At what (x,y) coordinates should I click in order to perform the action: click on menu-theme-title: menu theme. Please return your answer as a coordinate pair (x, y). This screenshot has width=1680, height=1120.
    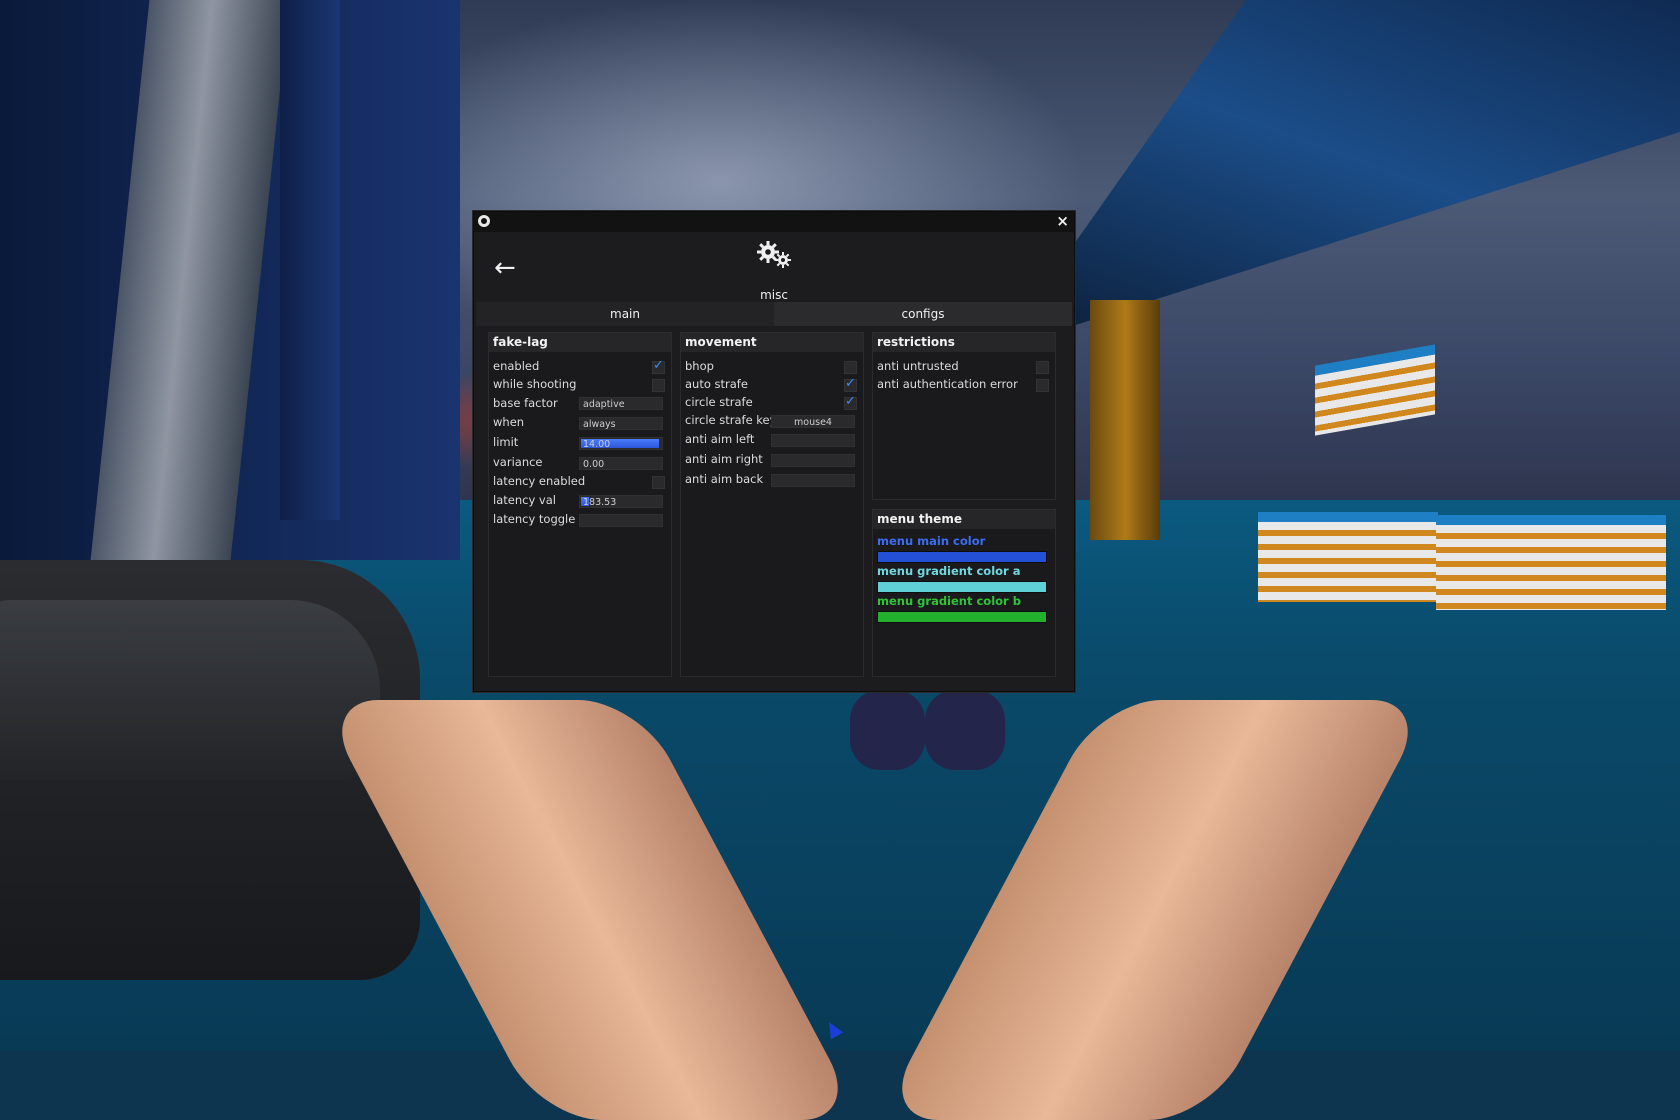
    Looking at the image, I should click on (964, 519).